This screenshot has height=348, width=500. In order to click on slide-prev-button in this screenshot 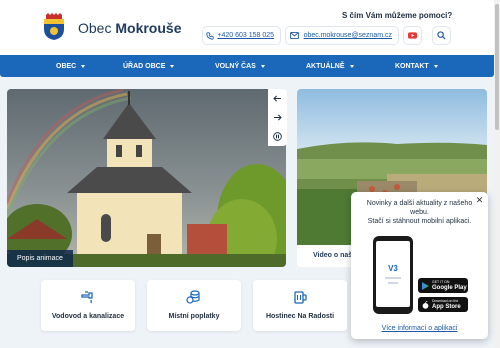, I will do `click(277, 98)`.